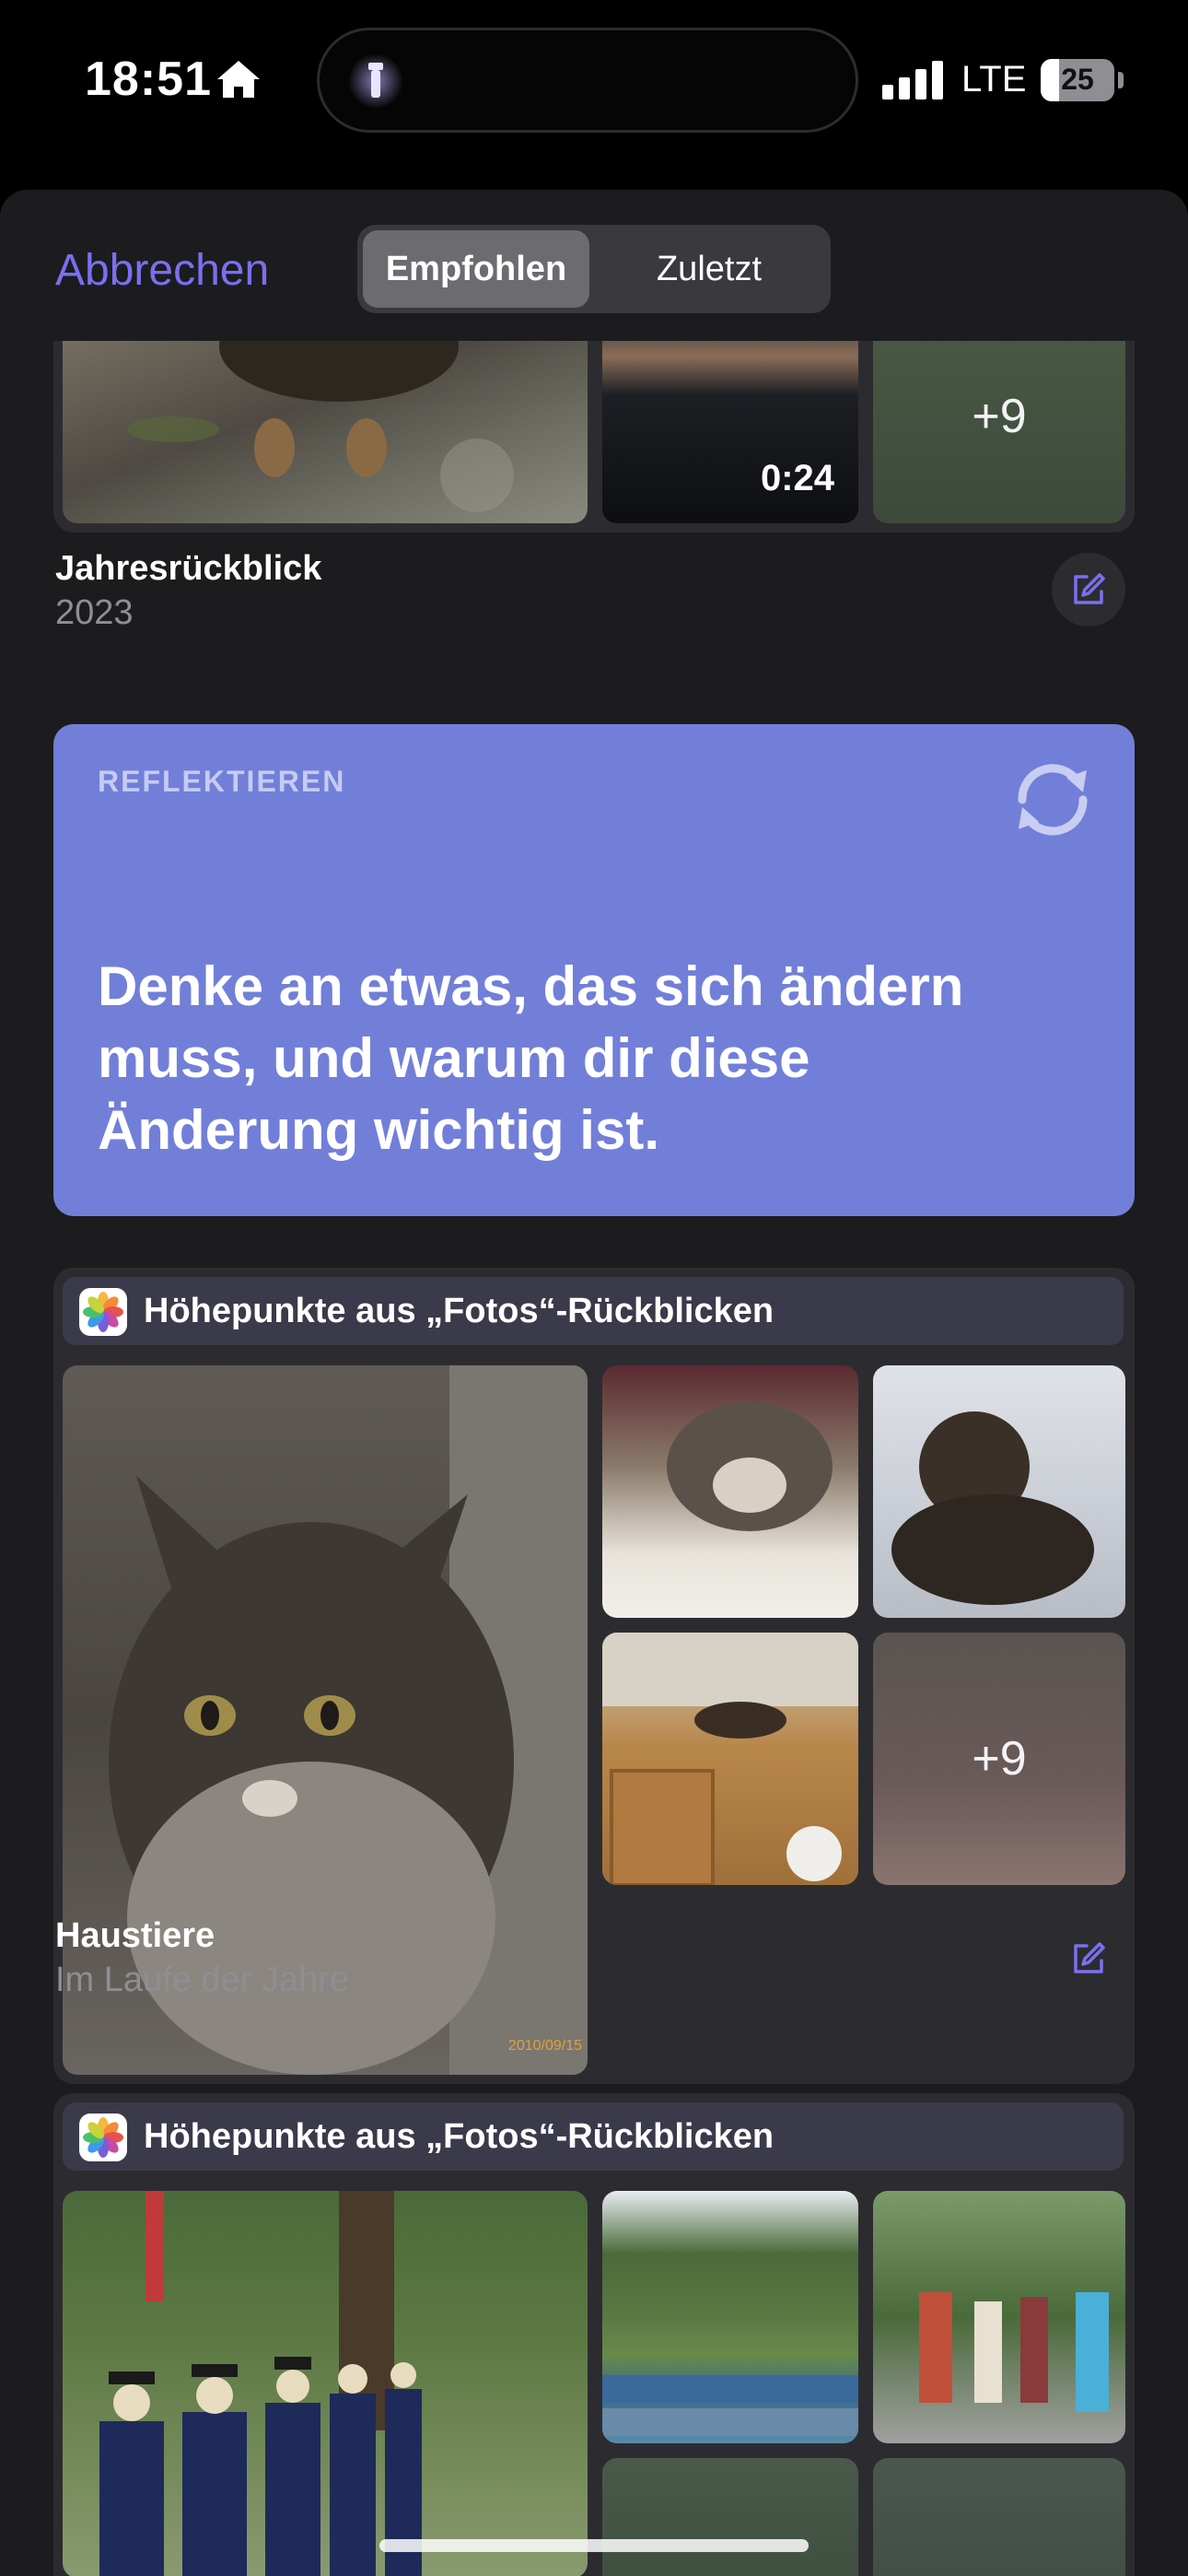 Image resolution: width=1188 pixels, height=2576 pixels. What do you see at coordinates (325, 416) in the screenshot?
I see `photo-dog` at bounding box center [325, 416].